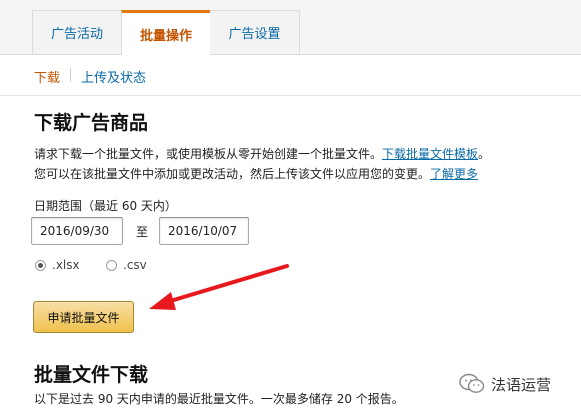 Image resolution: width=581 pixels, height=418 pixels. What do you see at coordinates (484, 154) in the screenshot?
I see `desc1-tail: 。` at bounding box center [484, 154].